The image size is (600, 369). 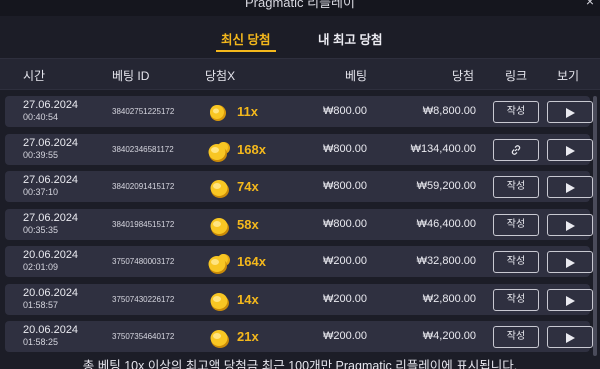 What do you see at coordinates (251, 261) in the screenshot?
I see `row-multiplier: 164x` at bounding box center [251, 261].